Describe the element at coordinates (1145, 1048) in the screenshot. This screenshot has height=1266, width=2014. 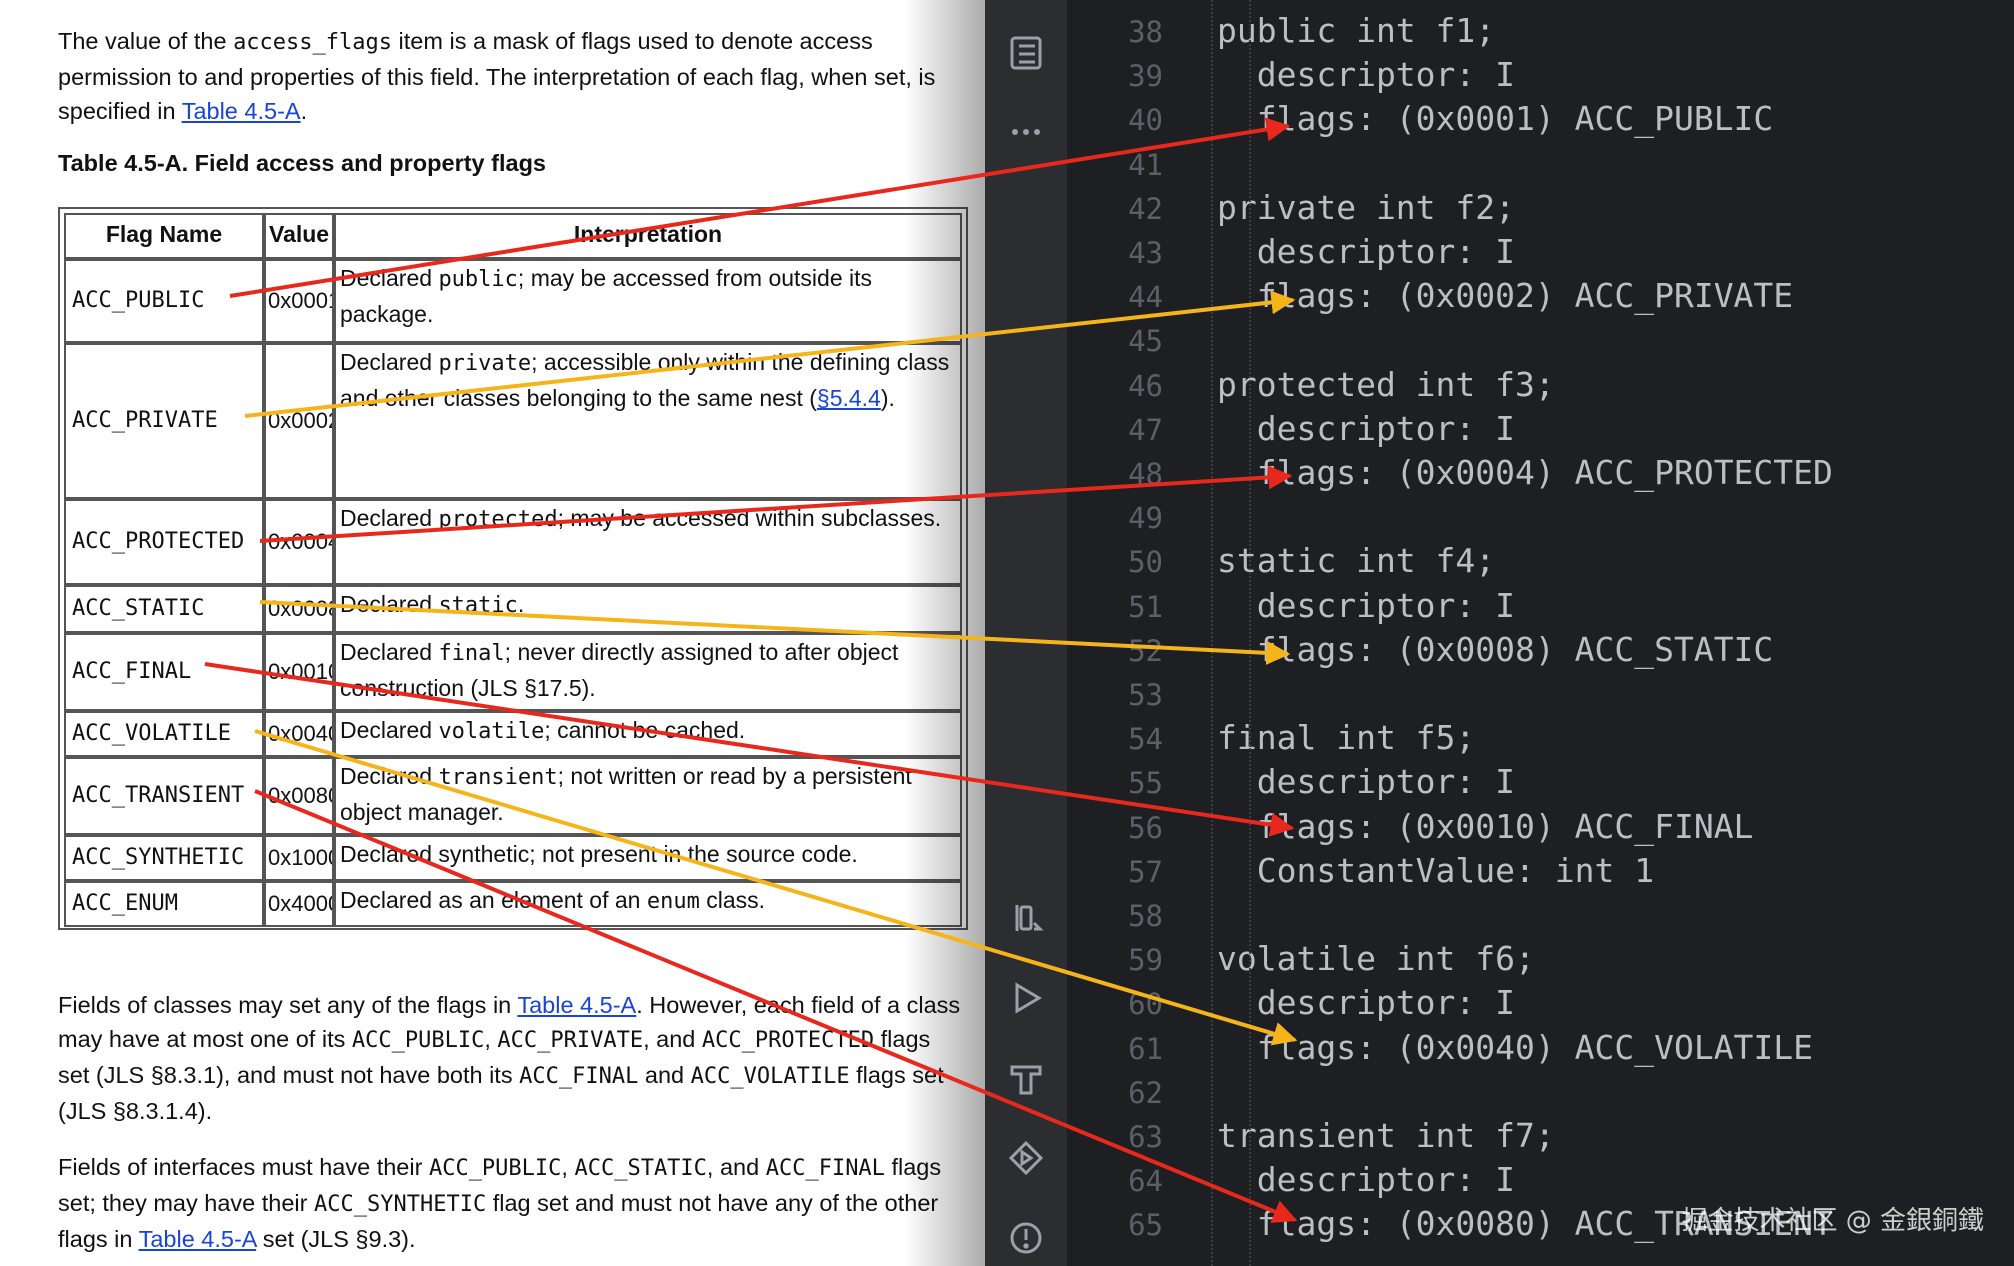
I see `line-number: 61` at that location.